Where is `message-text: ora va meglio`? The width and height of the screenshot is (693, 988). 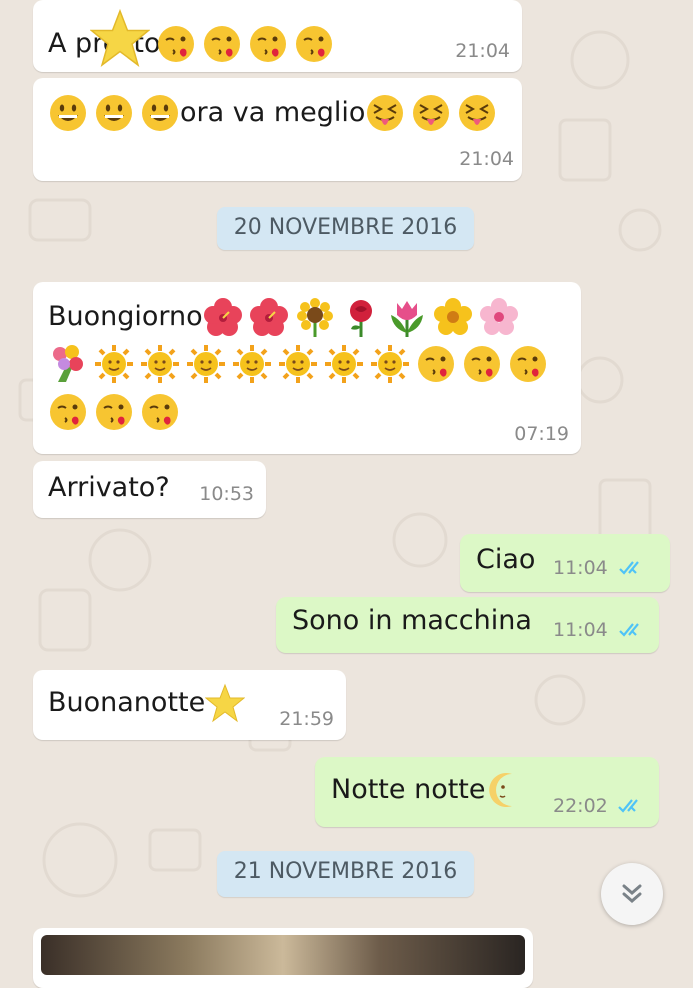
message-text: ora va meglio is located at coordinates (273, 112).